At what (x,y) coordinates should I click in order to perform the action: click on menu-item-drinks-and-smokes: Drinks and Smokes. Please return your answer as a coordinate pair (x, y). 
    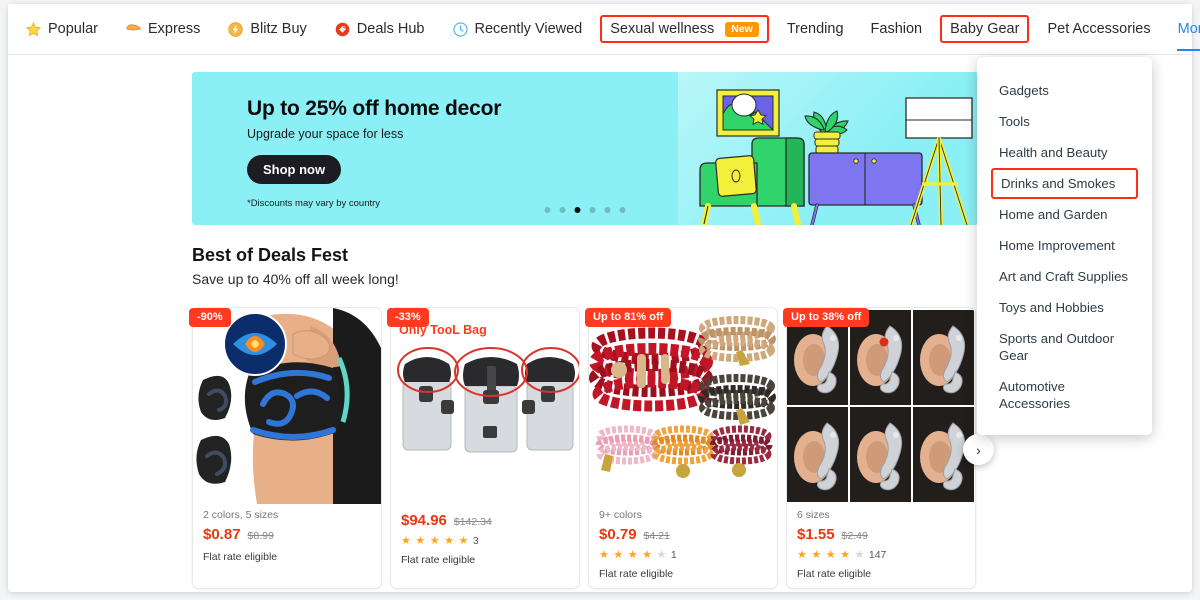
    Looking at the image, I should click on (1064, 183).